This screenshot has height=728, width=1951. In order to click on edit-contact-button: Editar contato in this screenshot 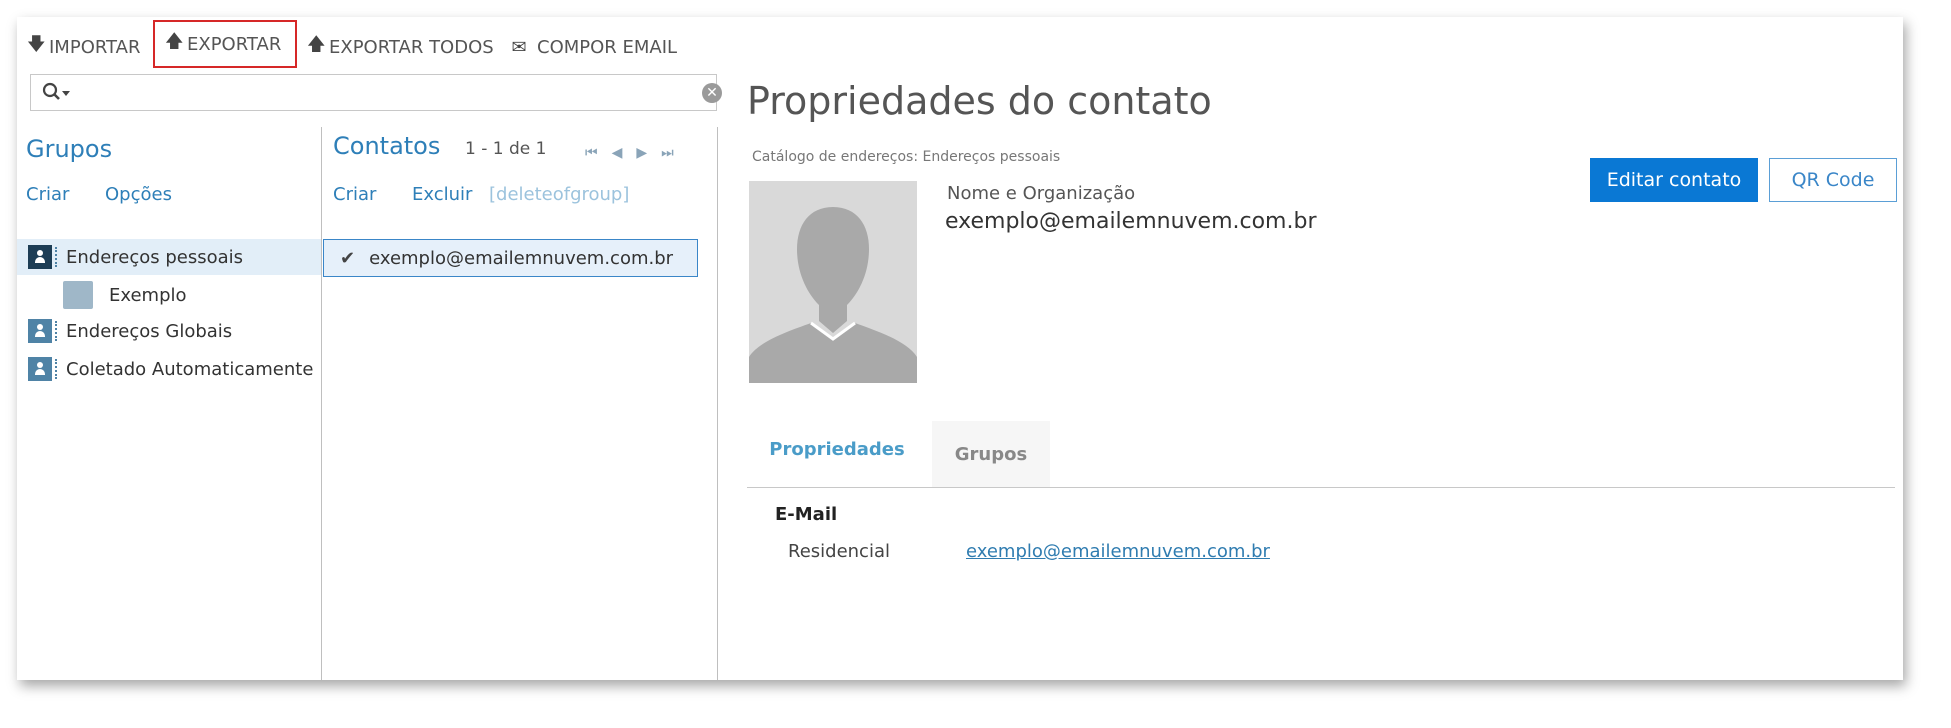, I will do `click(1674, 180)`.